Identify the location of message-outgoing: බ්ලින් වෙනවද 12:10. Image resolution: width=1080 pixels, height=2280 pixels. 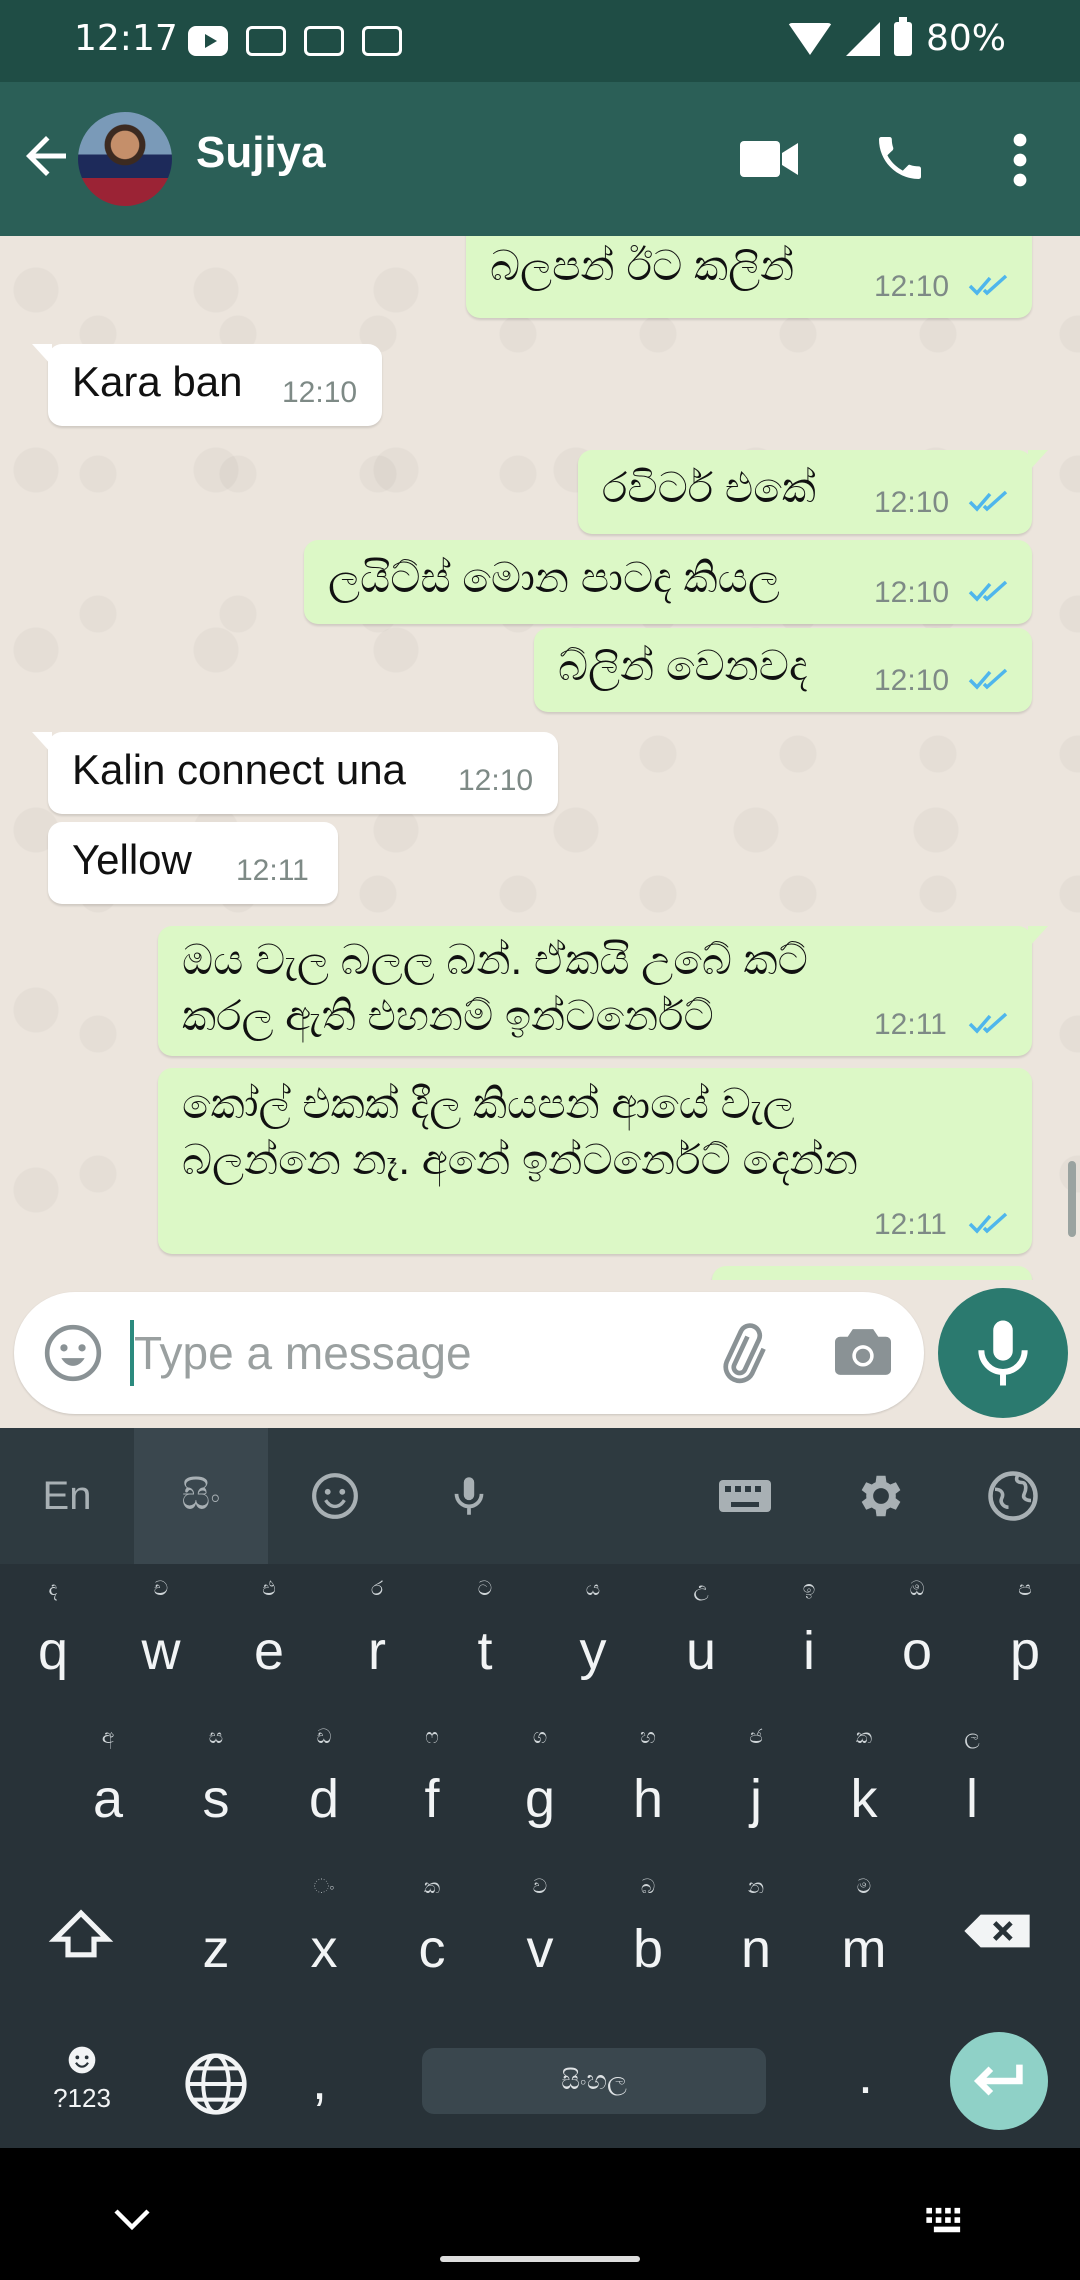
(783, 670).